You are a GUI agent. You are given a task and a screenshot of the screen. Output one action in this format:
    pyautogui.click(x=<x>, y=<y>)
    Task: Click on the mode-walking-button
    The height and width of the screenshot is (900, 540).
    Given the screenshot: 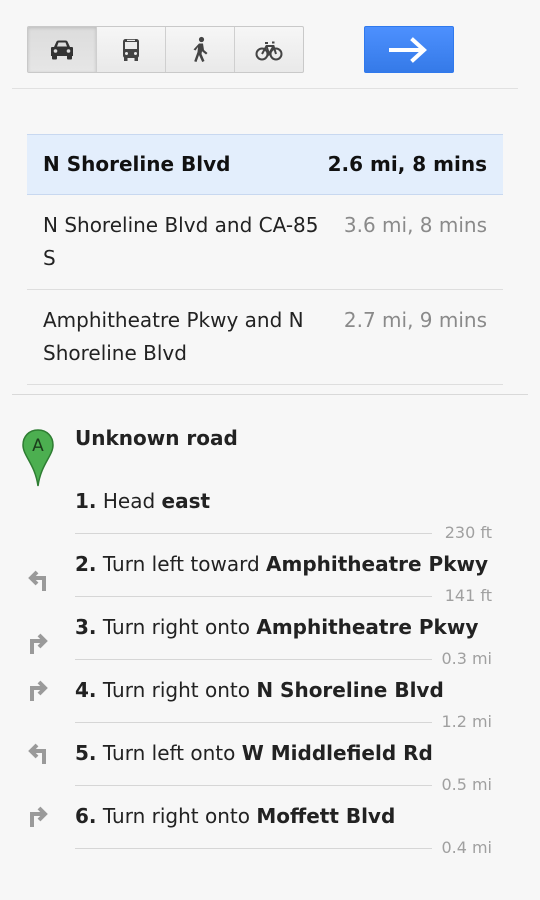 What is the action you would take?
    pyautogui.click(x=200, y=49)
    